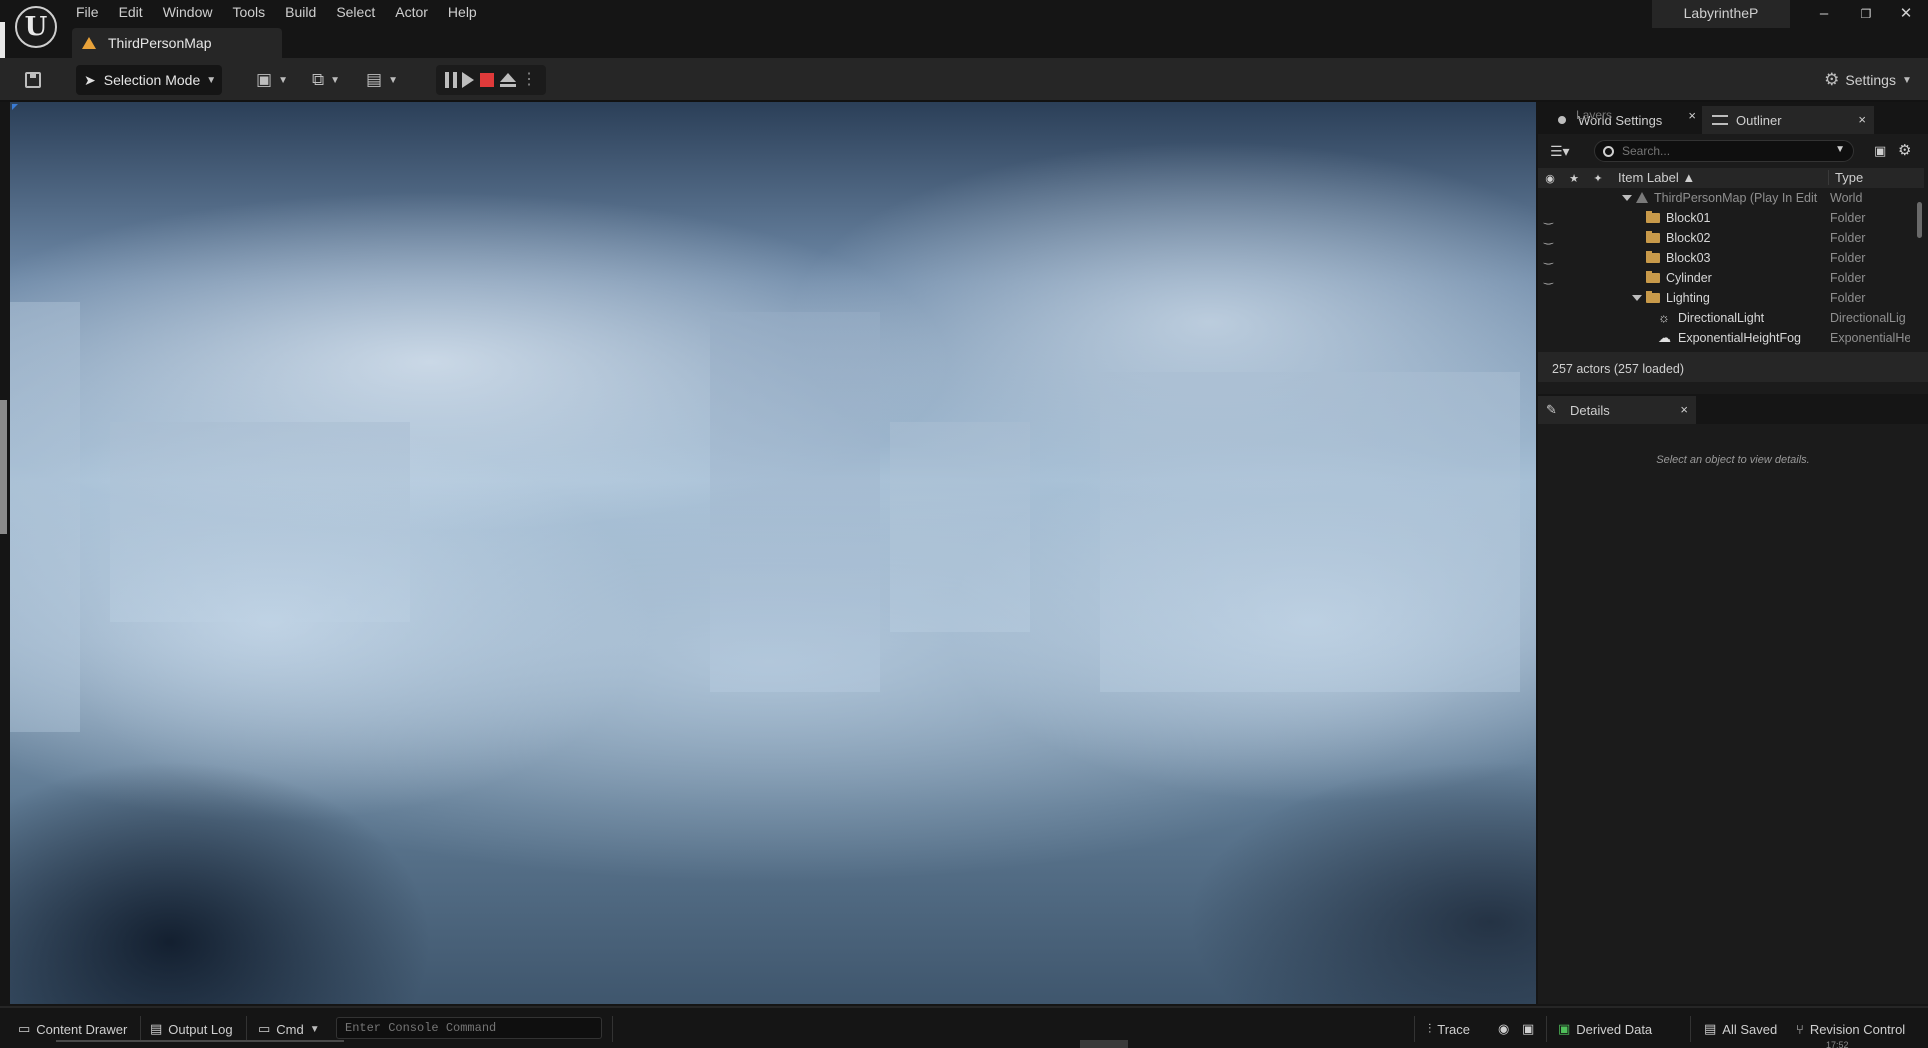 This screenshot has height=1048, width=1928. I want to click on derived-data-button: ▣ Derived Data, so click(1605, 1029).